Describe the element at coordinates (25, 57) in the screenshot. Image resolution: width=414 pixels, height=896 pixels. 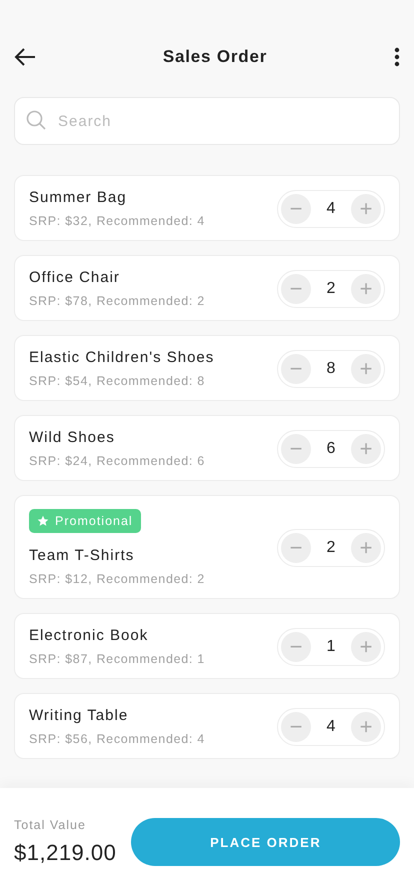
I see `back-arrow-icon` at that location.